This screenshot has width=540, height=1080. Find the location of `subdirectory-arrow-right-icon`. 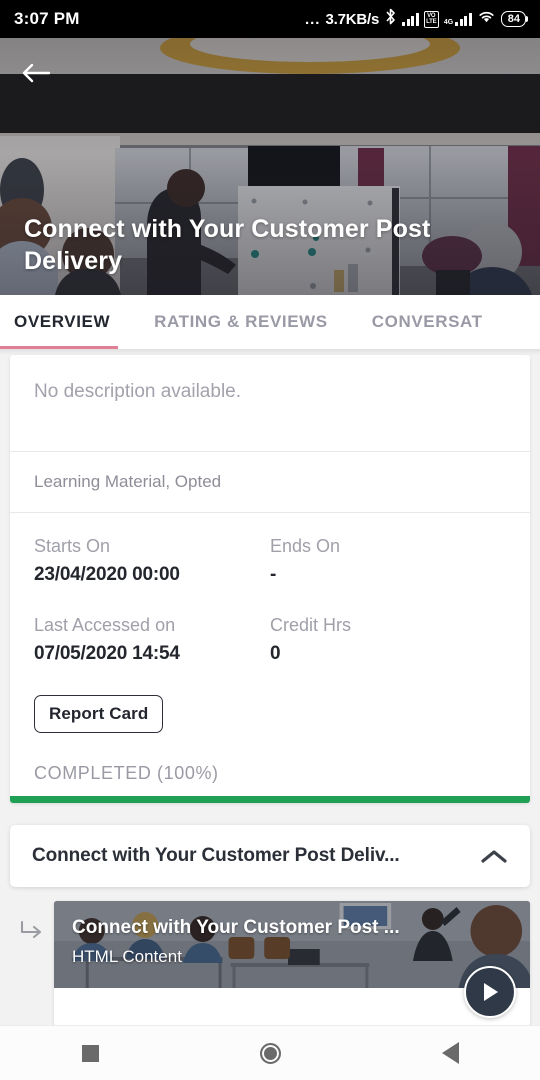

subdirectory-arrow-right-icon is located at coordinates (32, 922).